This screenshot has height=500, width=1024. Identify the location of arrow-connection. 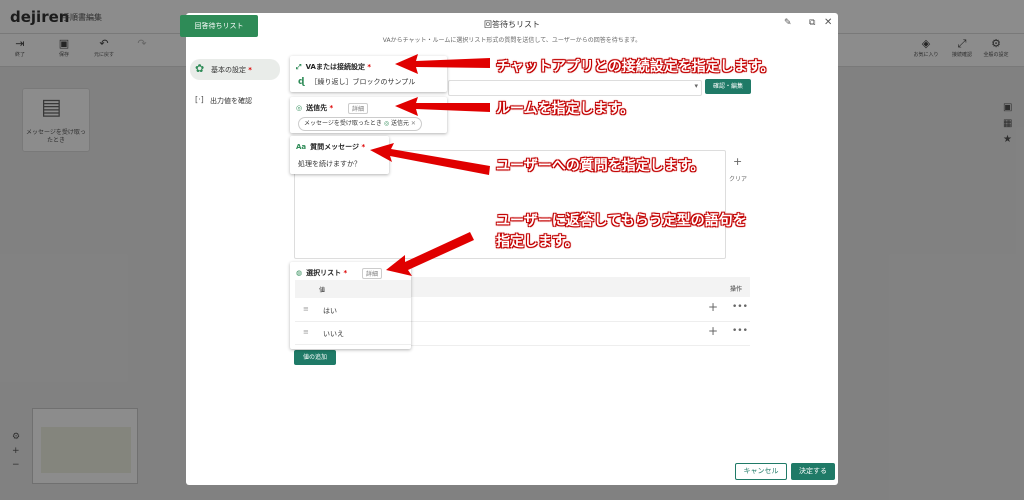
(442, 64).